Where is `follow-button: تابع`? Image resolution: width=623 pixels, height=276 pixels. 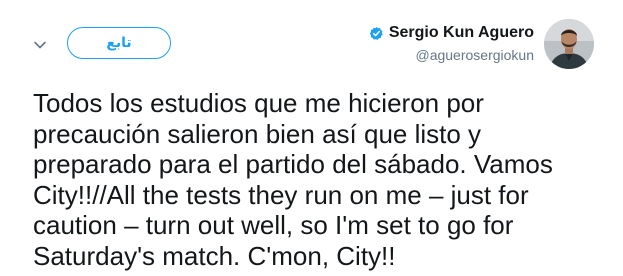
follow-button: تابع is located at coordinates (119, 43).